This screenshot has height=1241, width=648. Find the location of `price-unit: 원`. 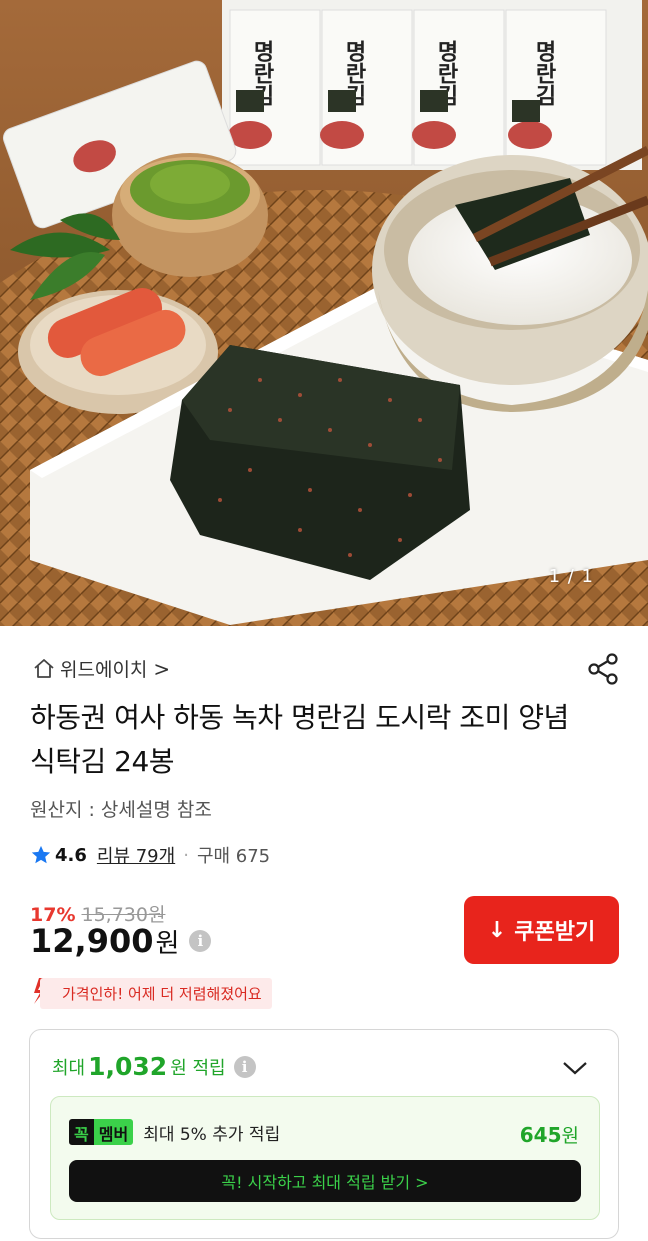

price-unit: 원 is located at coordinates (167, 943).